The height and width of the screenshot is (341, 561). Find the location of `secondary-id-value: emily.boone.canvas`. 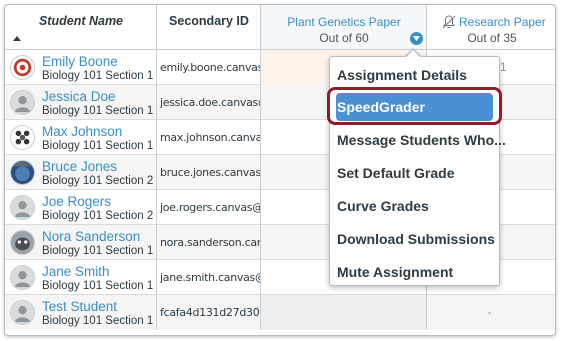

secondary-id-value: emily.boone.canvas is located at coordinates (210, 67).